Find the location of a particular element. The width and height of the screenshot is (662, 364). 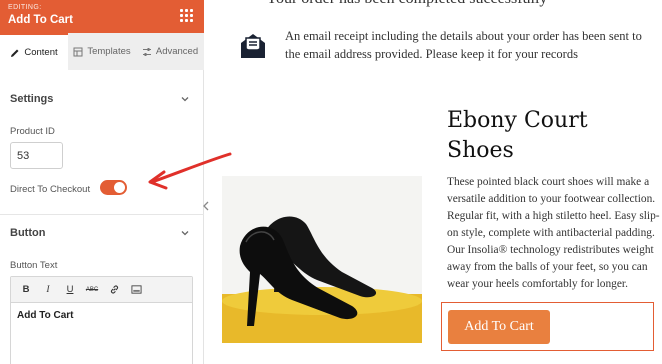

email-receipt-icon is located at coordinates (253, 46).